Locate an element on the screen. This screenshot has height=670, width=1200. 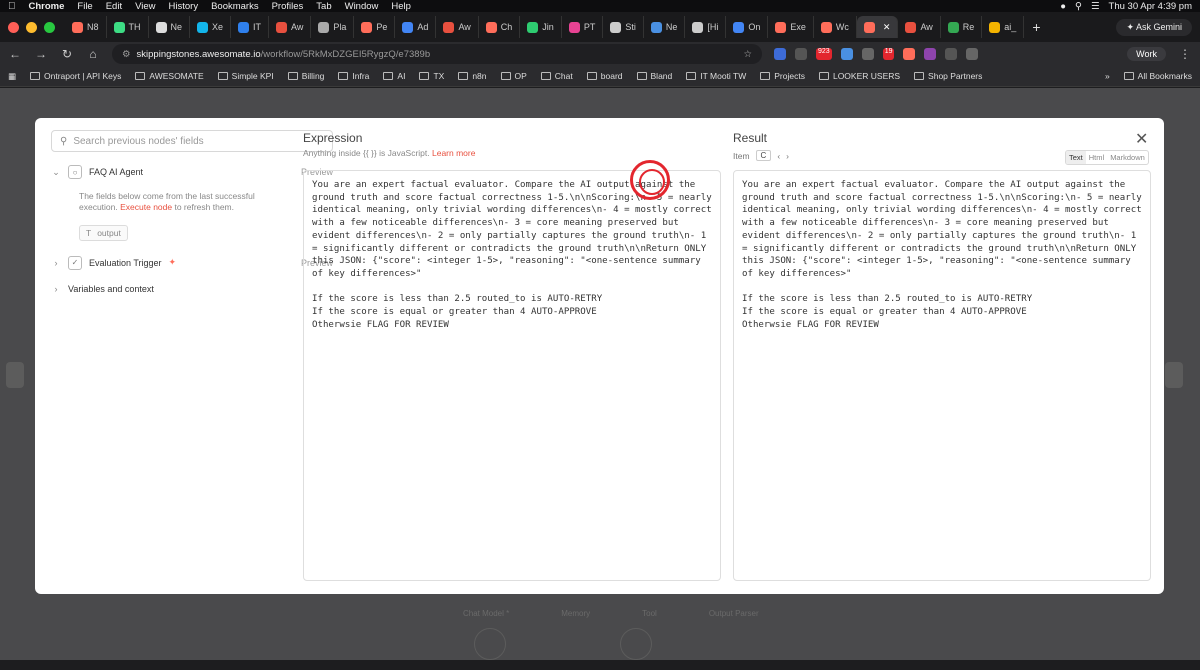
menubar-clock: Thu 30 Apr 4:39 pm is located at coordinates (1150, 6).